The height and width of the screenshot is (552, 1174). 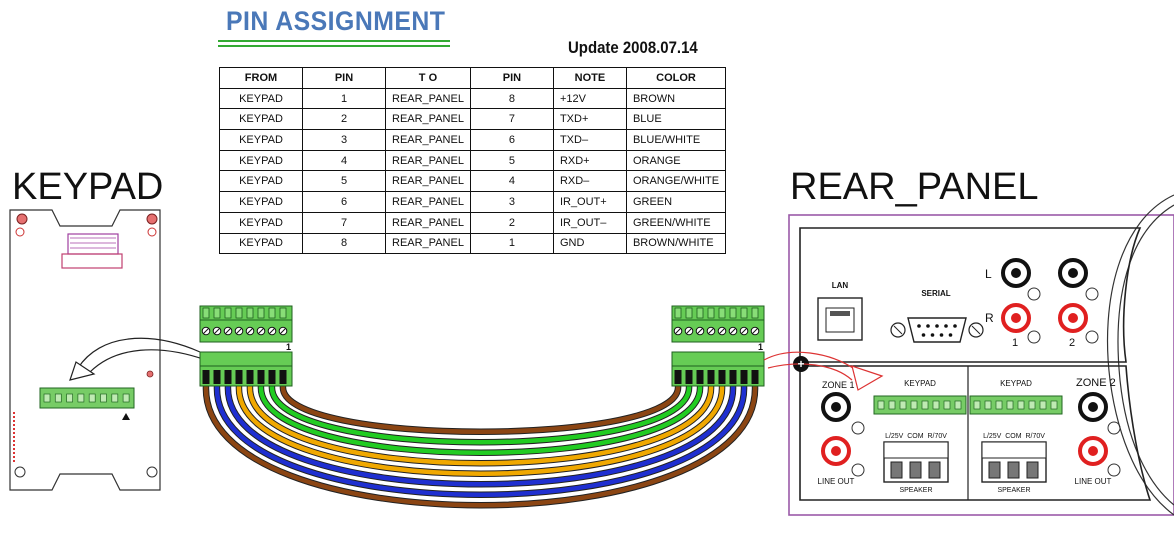 What do you see at coordinates (1021, 323) in the screenshot?
I see `rca-input-1-right` at bounding box center [1021, 323].